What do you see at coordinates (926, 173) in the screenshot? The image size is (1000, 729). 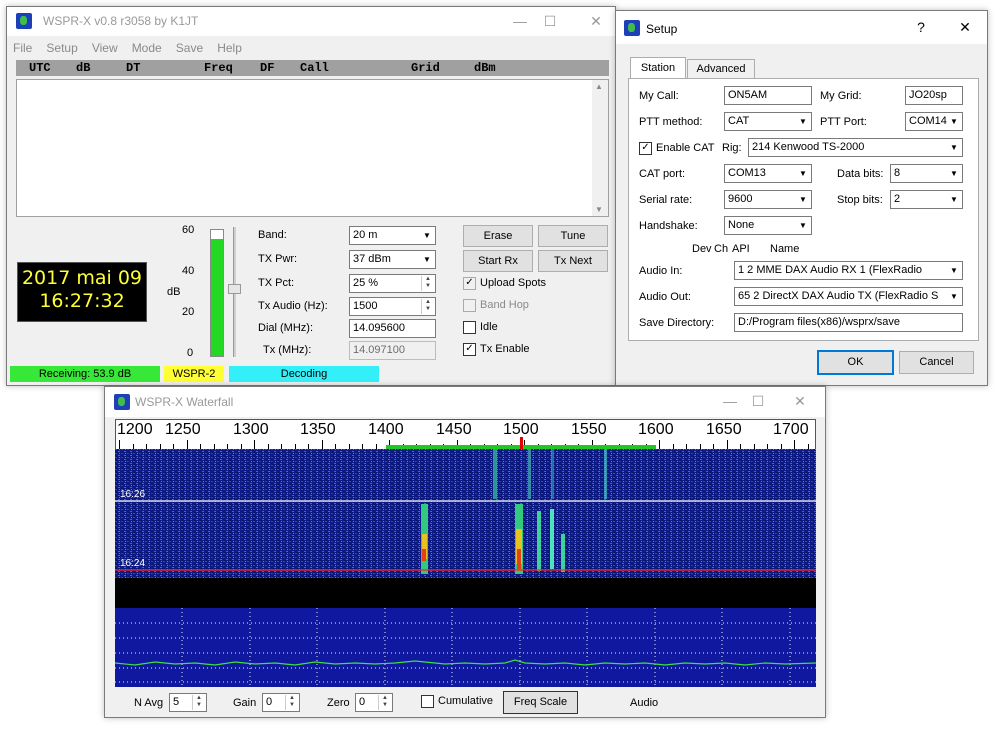 I see `data-bits-select: 8 ▼` at bounding box center [926, 173].